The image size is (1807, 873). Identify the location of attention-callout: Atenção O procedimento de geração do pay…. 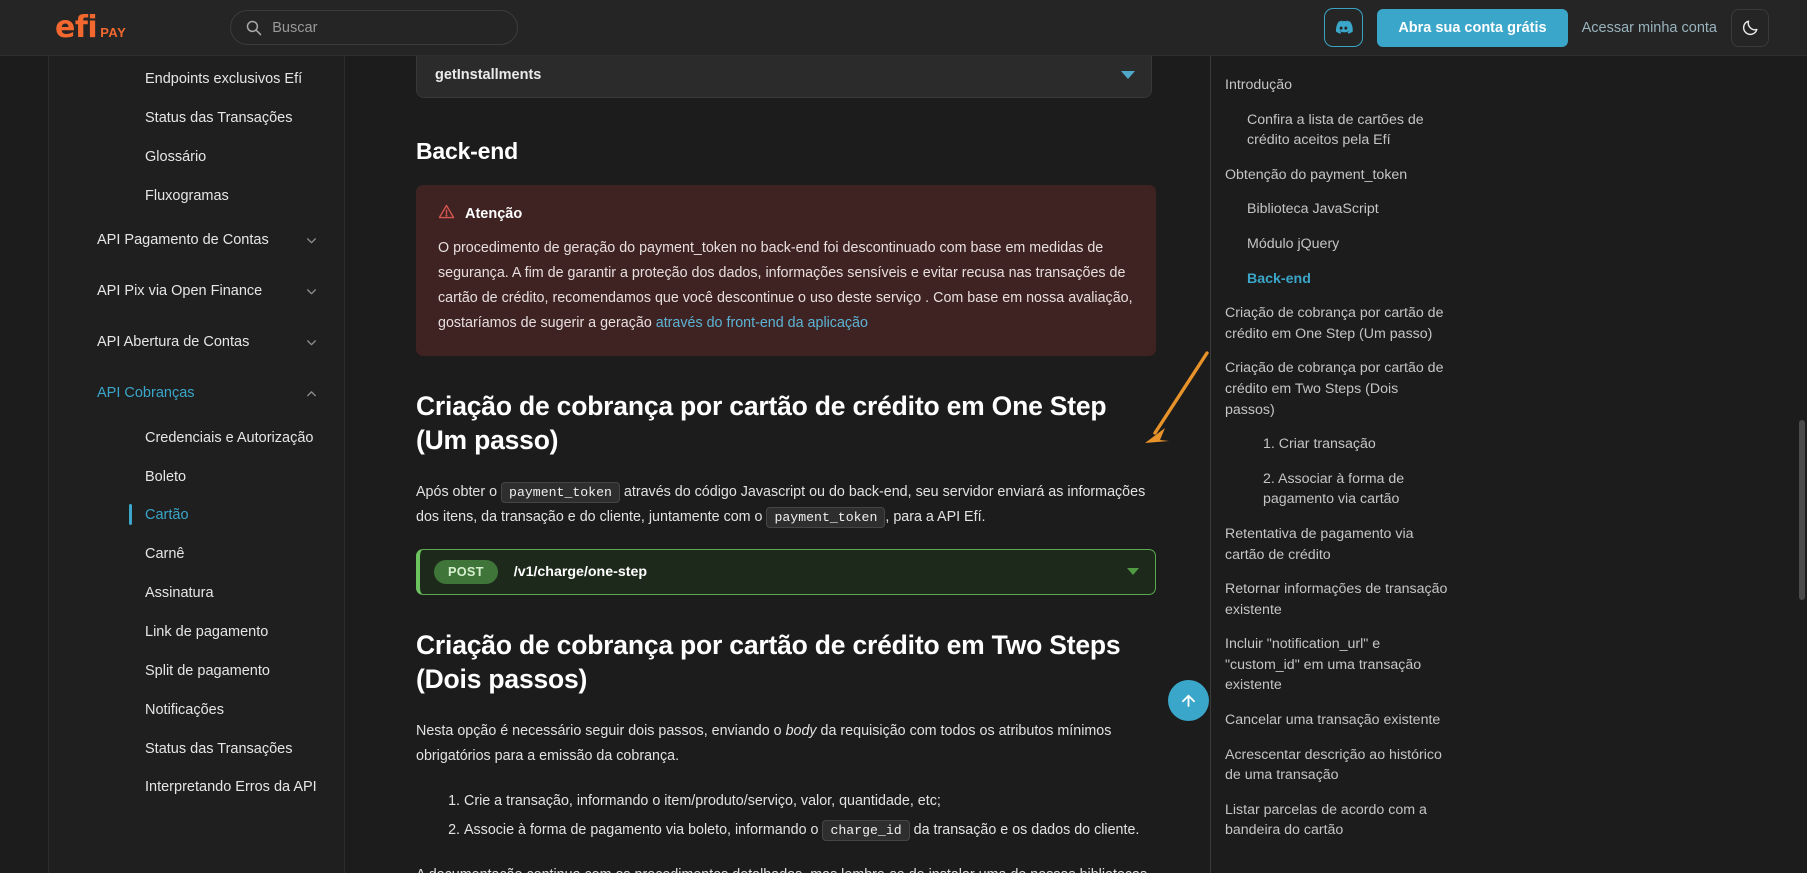
(786, 271).